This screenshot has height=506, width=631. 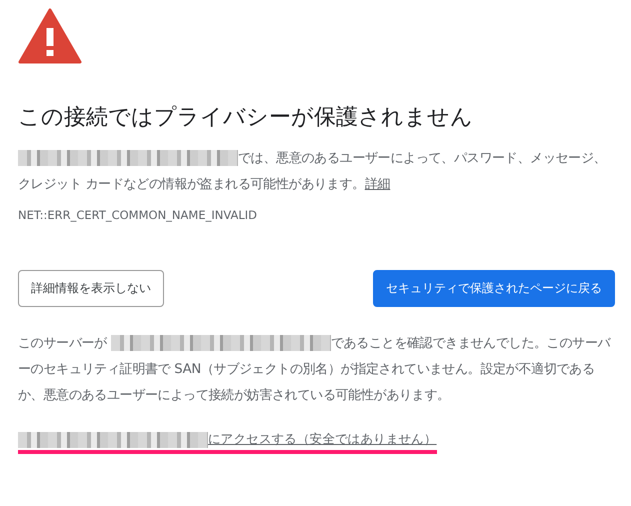 What do you see at coordinates (377, 184) in the screenshot?
I see `details-link: 詳細` at bounding box center [377, 184].